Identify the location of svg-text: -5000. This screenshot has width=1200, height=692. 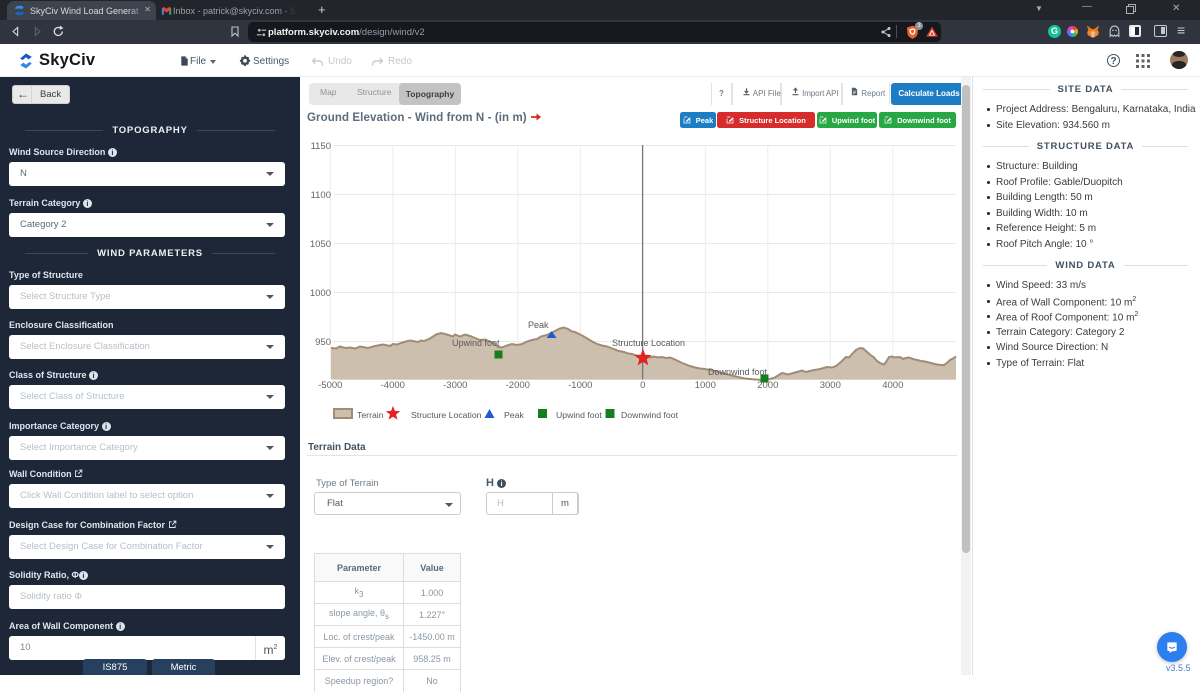
(330, 385).